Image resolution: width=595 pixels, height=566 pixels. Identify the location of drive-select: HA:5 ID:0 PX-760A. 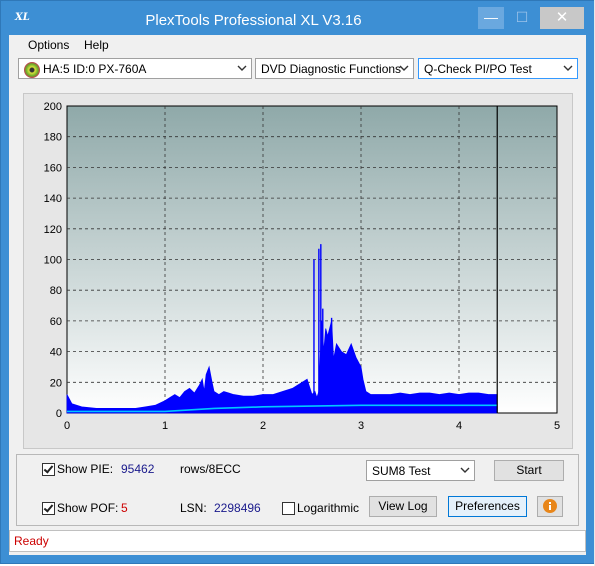
(135, 68).